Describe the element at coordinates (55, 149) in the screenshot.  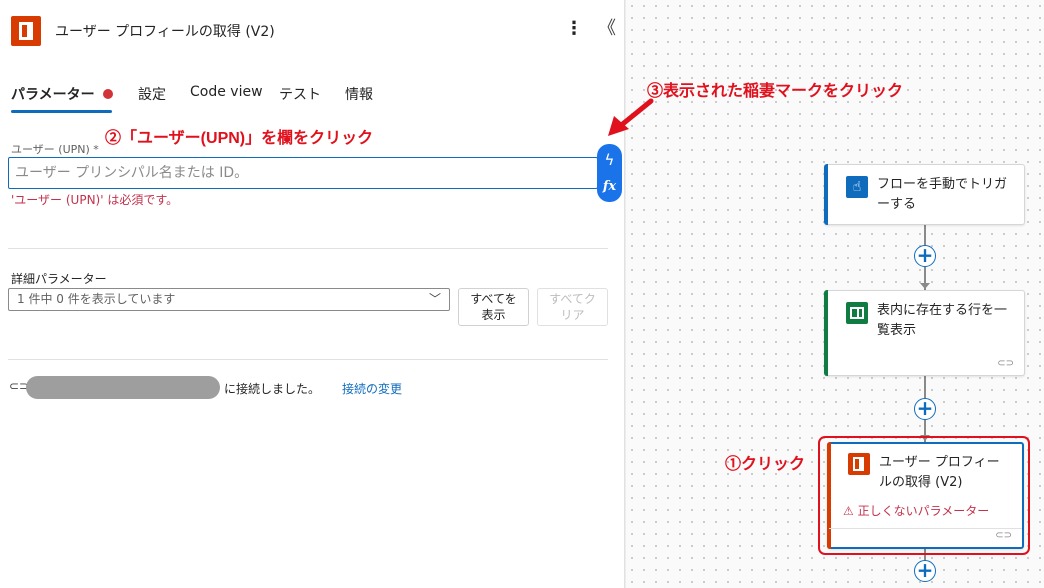
I see `upn-field-label: ユーザー (UPN) *` at that location.